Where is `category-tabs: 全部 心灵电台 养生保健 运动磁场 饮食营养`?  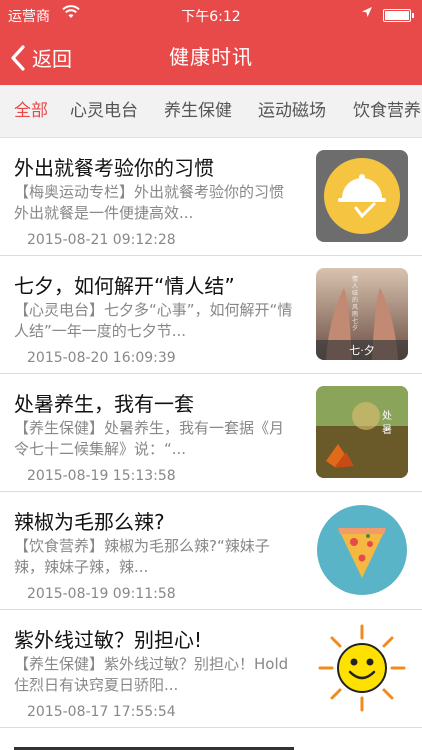
category-tabs: 全部 心灵电台 养生保健 运动磁场 饮食营养 is located at coordinates (211, 111).